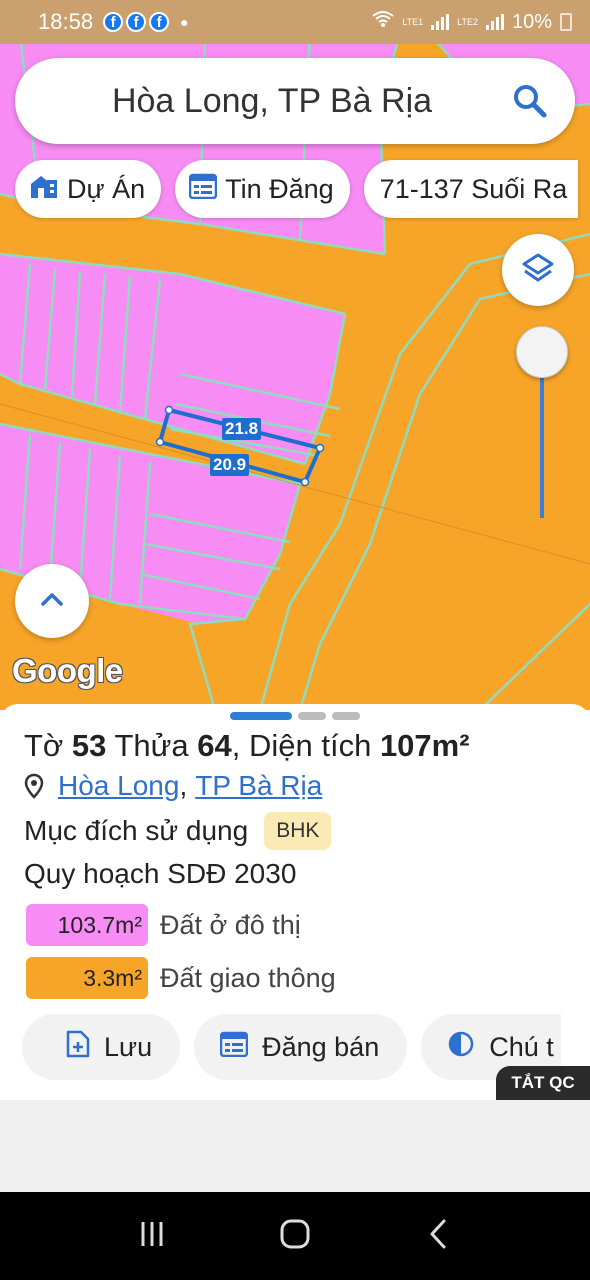  I want to click on area-value: 107m², so click(424, 745).